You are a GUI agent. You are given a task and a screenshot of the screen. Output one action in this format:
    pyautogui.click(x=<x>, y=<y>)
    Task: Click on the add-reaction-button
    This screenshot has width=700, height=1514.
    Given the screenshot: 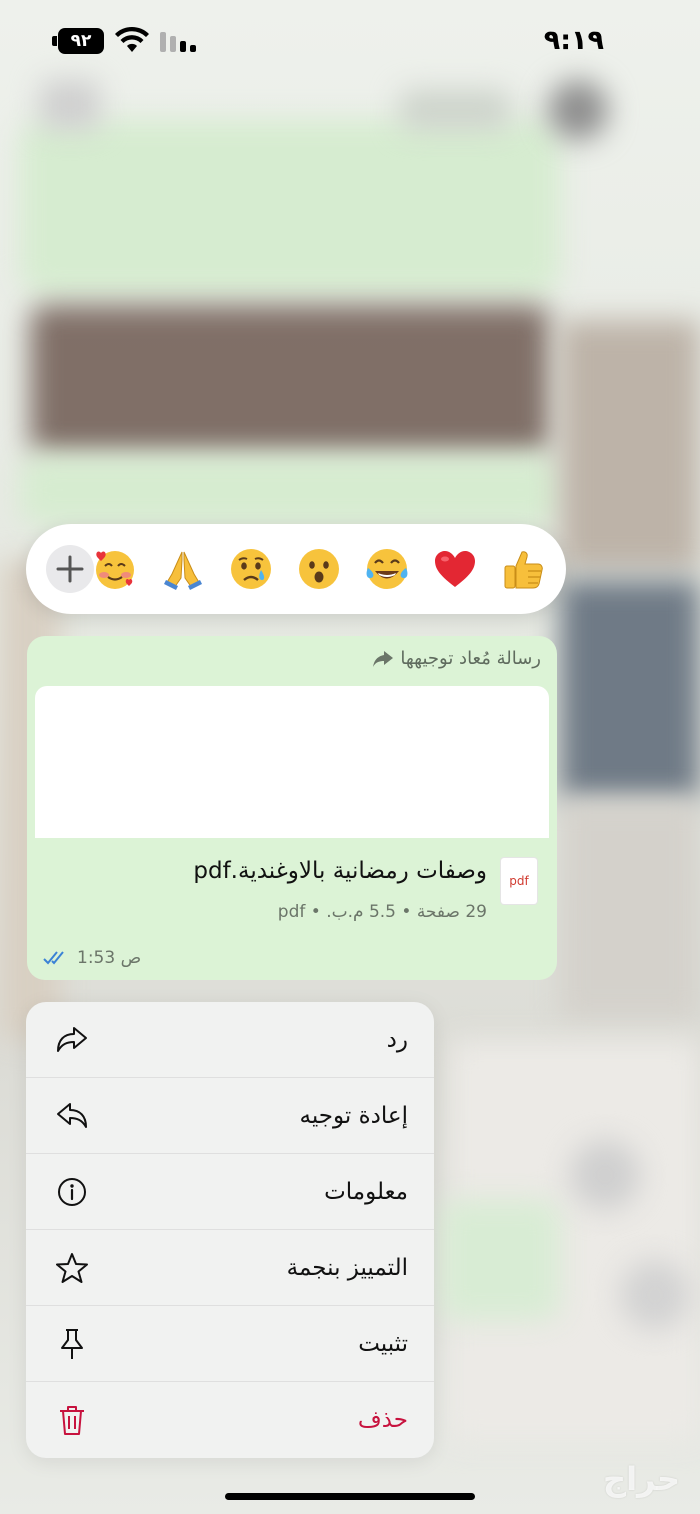 What is the action you would take?
    pyautogui.click(x=70, y=569)
    